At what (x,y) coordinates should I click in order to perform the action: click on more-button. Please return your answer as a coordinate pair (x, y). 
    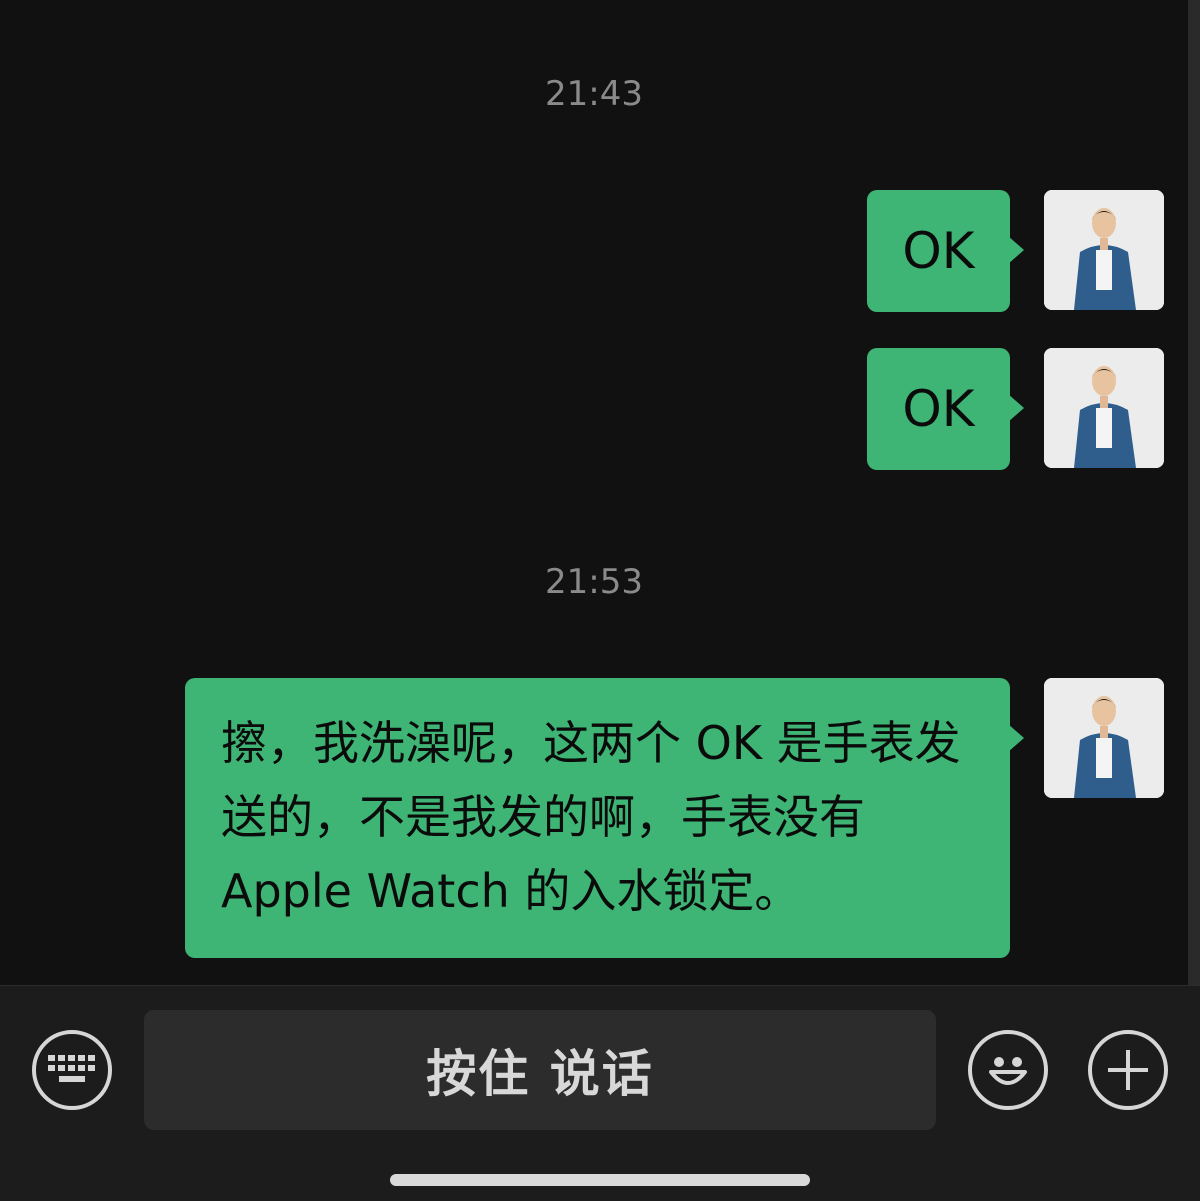
    Looking at the image, I should click on (1128, 1070).